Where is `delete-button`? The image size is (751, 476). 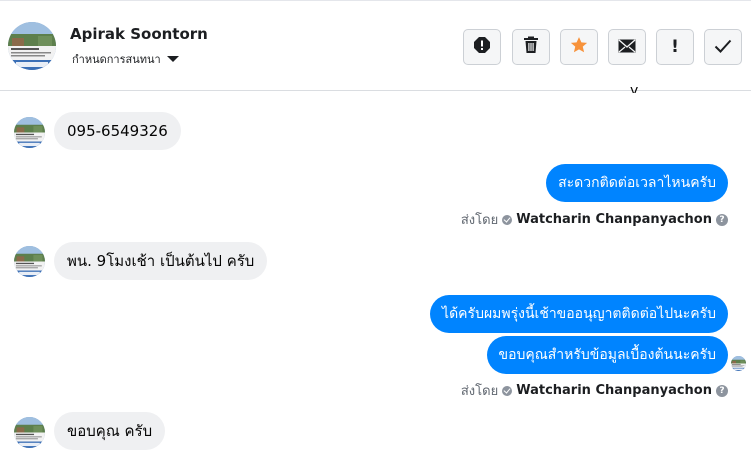 delete-button is located at coordinates (531, 47).